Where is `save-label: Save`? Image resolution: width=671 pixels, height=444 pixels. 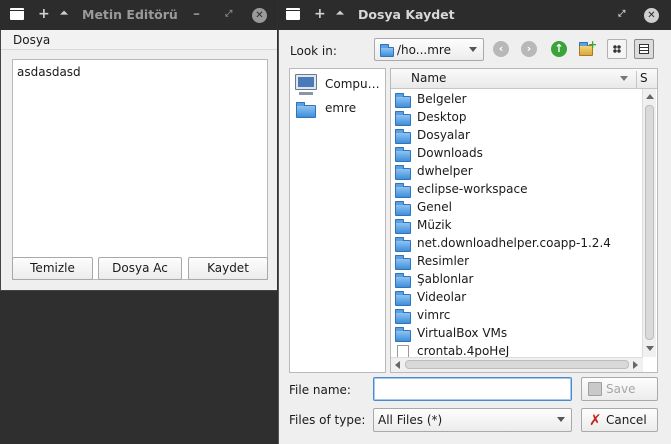 save-label: Save is located at coordinates (621, 389).